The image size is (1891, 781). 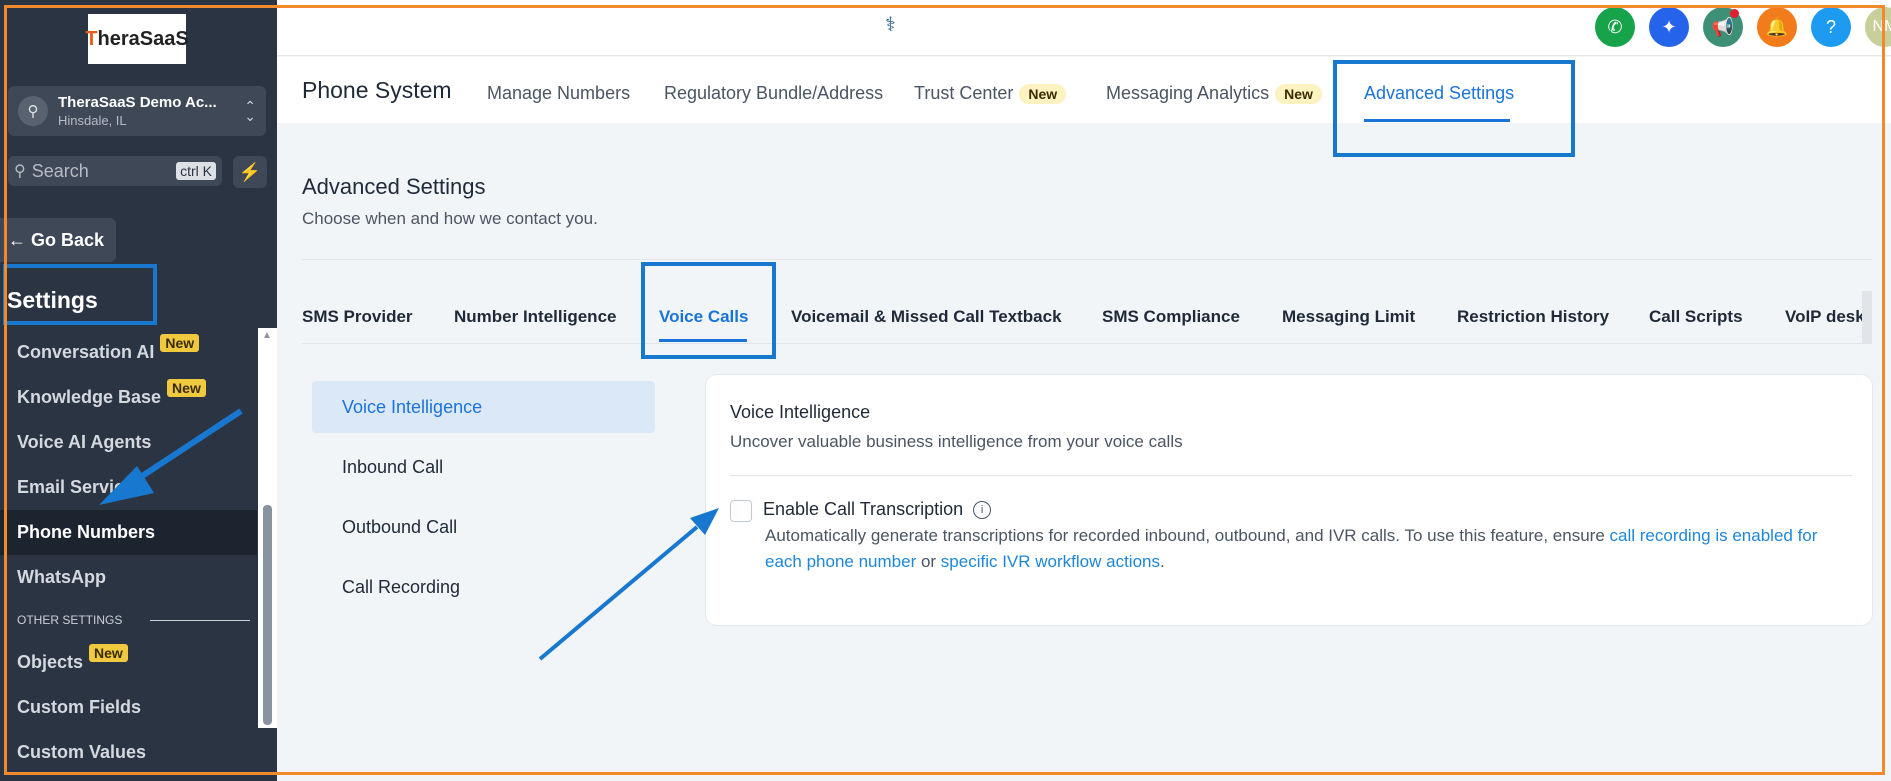 I want to click on tab-scroll-indicator, so click(x=1867, y=317).